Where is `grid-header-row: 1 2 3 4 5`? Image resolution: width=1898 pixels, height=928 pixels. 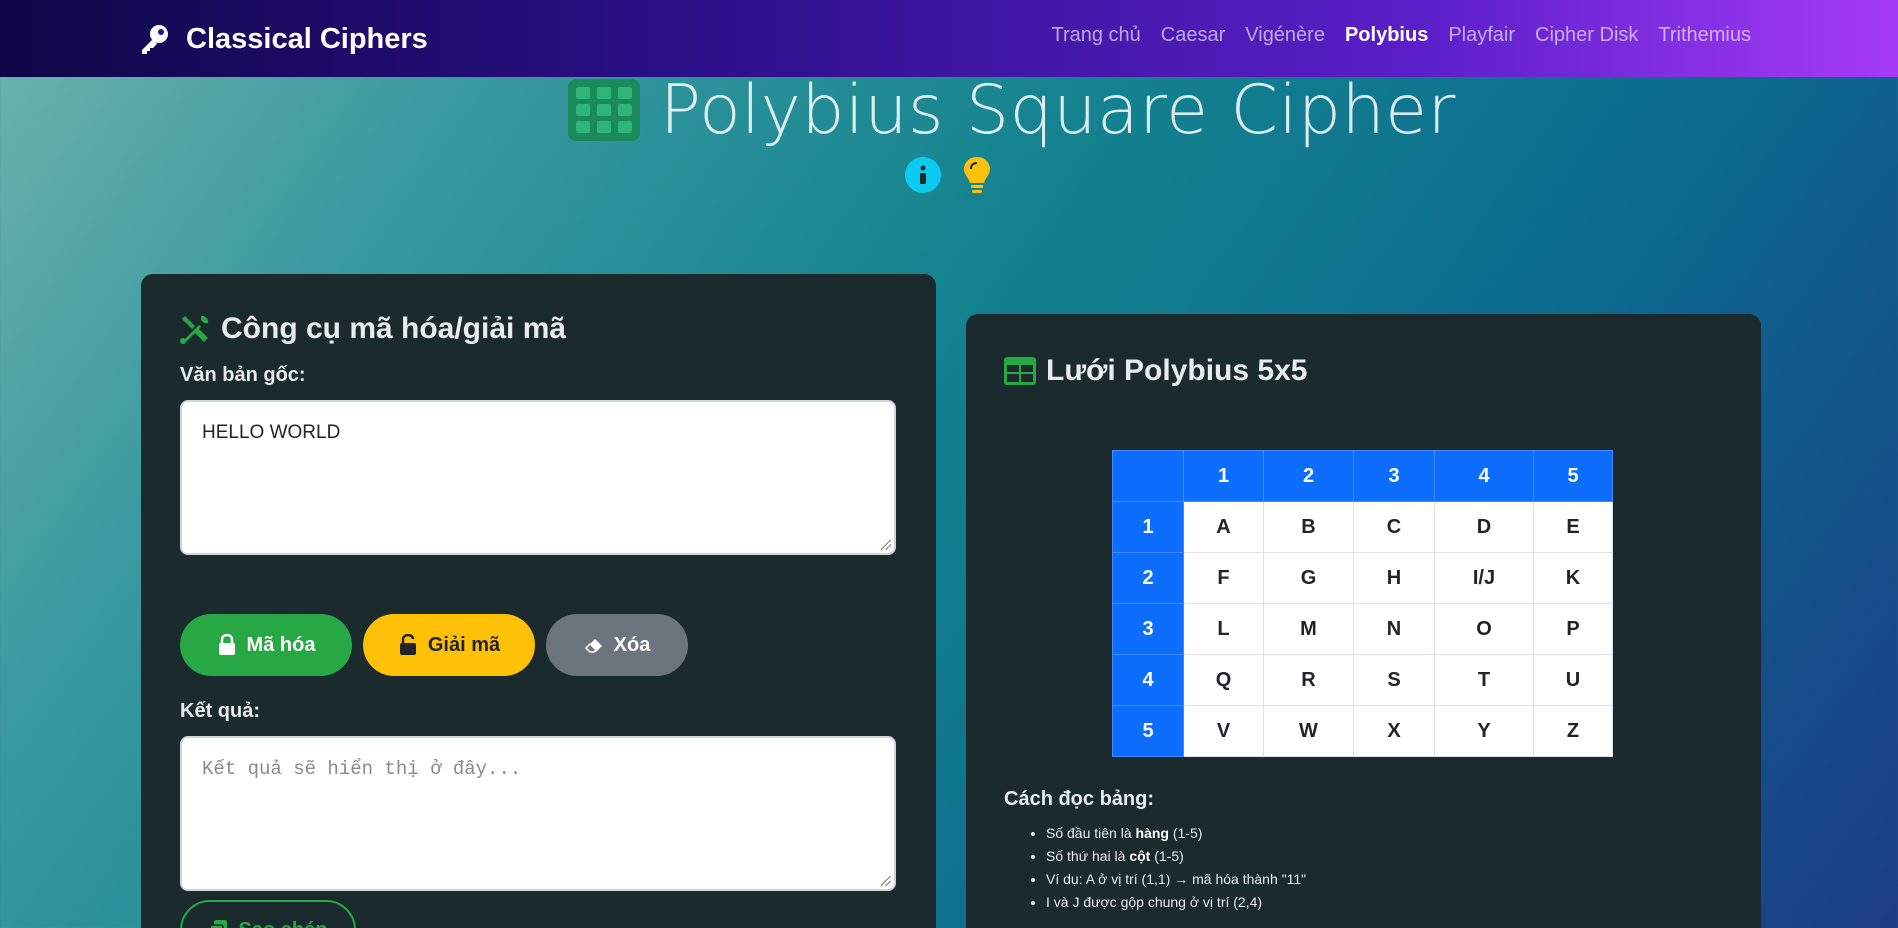
grid-header-row: 1 2 3 4 5 is located at coordinates (1362, 476).